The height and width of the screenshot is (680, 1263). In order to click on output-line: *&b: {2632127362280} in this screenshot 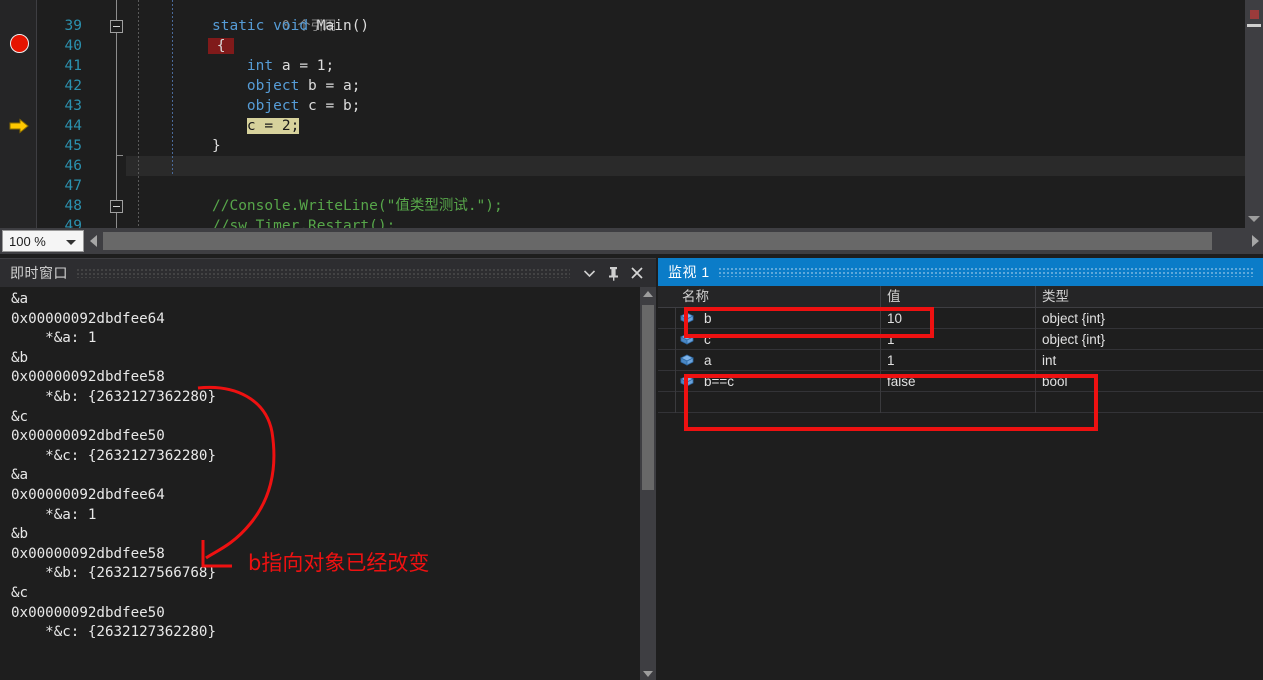, I will do `click(113, 396)`.